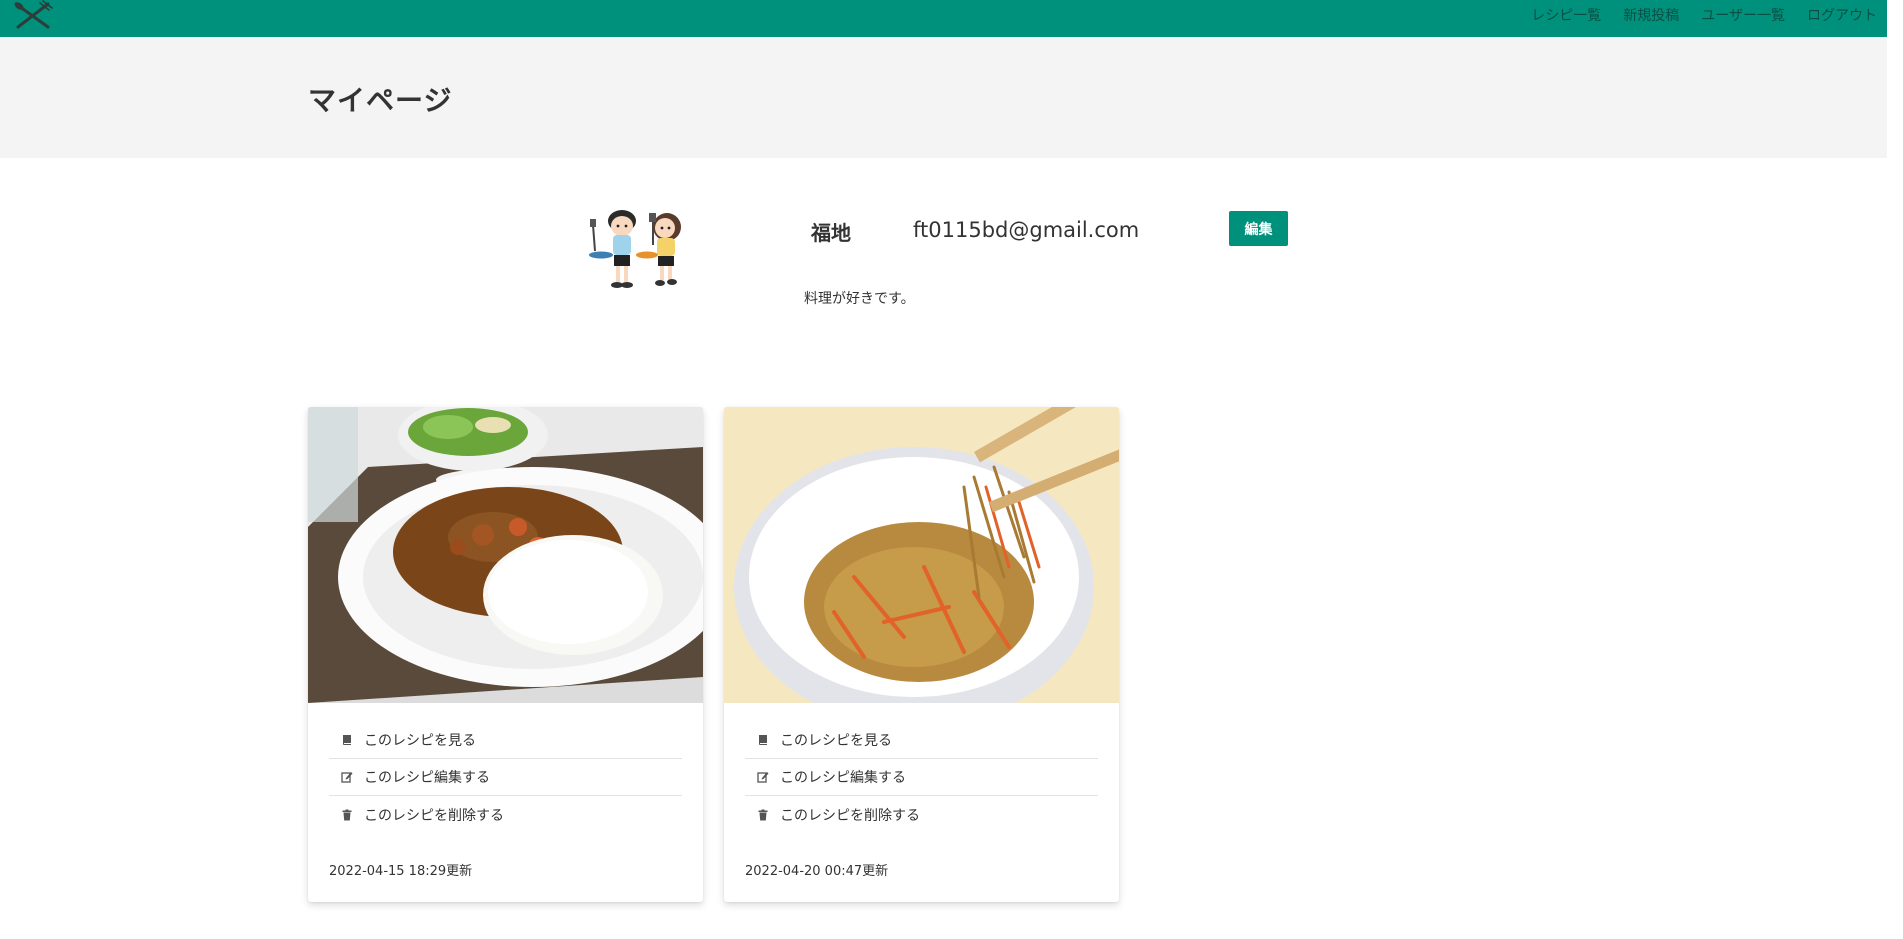  What do you see at coordinates (1026, 230) in the screenshot?
I see `user-email: ft0115bd@gmail.com` at bounding box center [1026, 230].